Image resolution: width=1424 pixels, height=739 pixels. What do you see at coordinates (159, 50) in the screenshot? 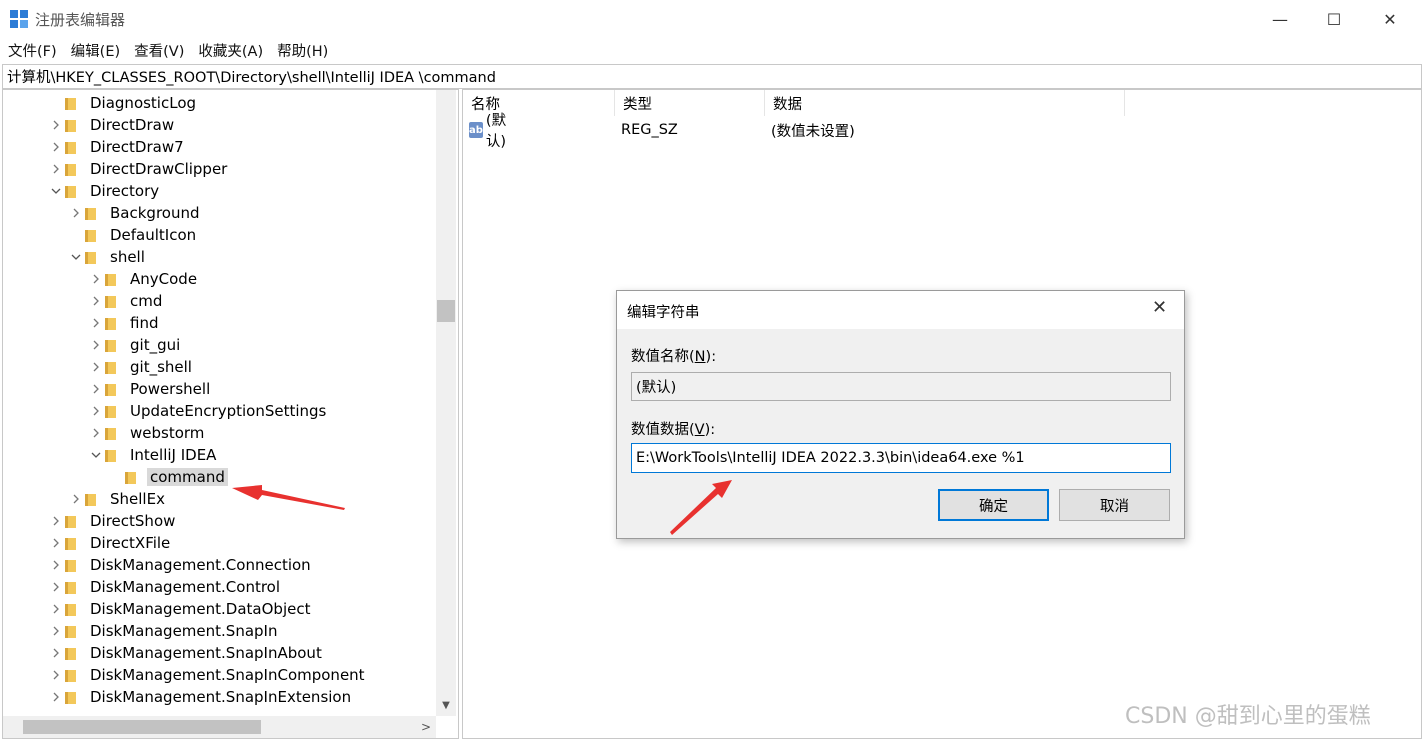
I see `menu-view: 查看(V)` at bounding box center [159, 50].